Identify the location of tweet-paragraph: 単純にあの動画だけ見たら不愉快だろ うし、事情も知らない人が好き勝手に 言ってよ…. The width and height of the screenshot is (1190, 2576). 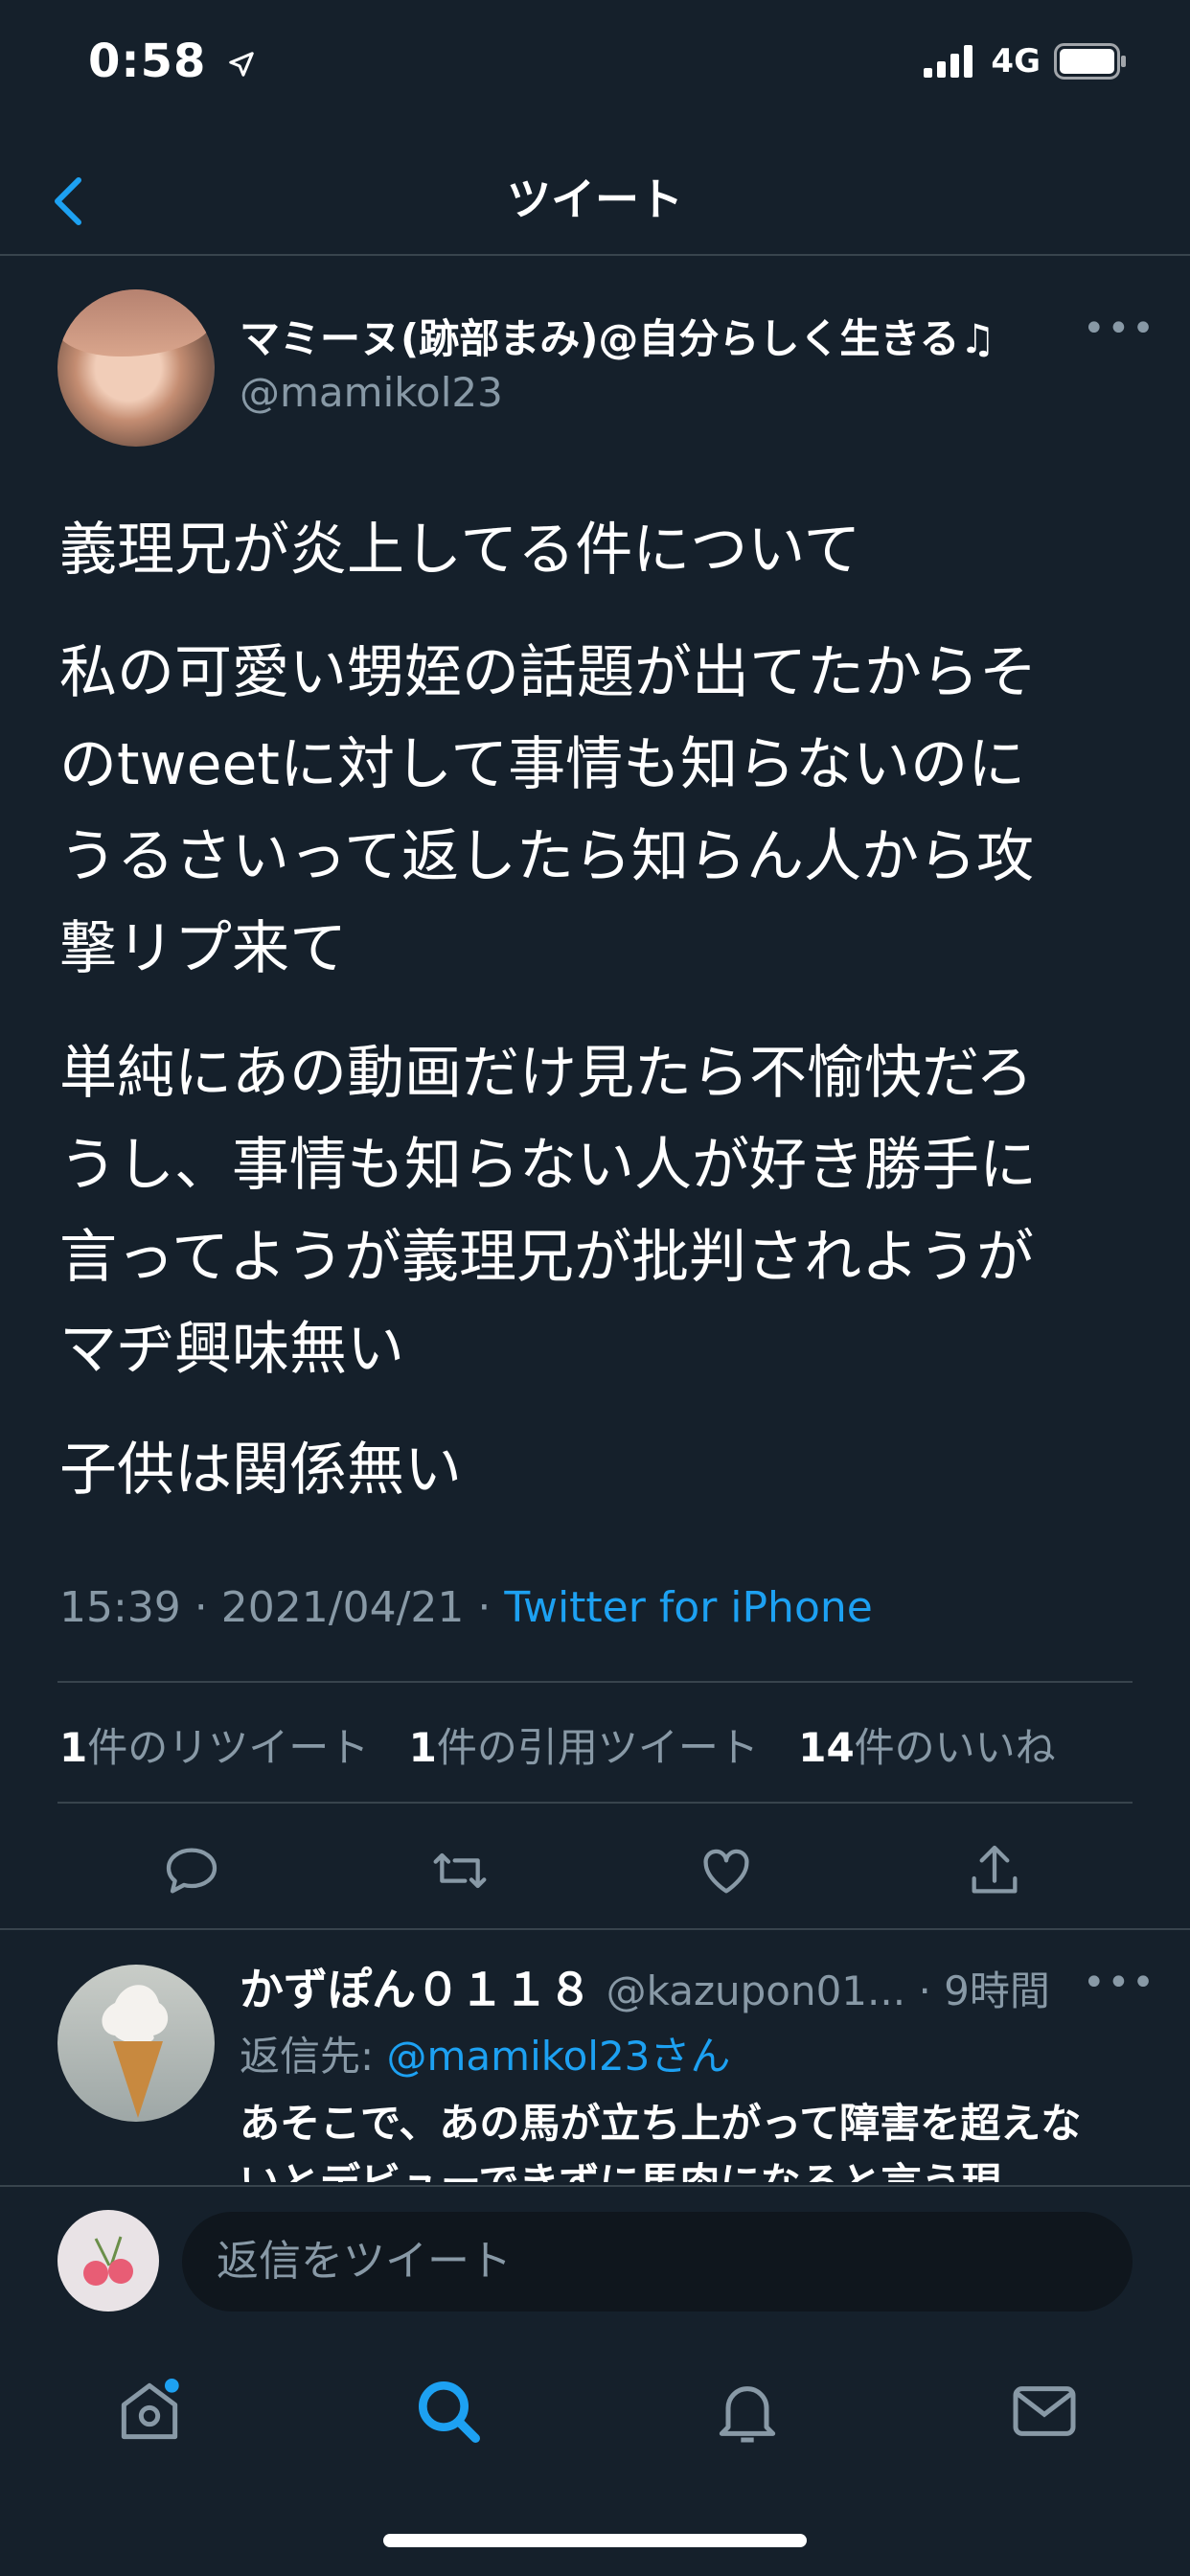
(548, 1211).